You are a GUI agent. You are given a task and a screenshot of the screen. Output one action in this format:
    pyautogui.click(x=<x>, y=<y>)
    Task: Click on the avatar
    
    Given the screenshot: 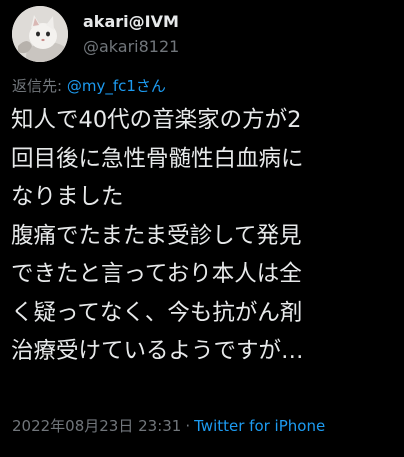 What is the action you would take?
    pyautogui.click(x=40, y=34)
    